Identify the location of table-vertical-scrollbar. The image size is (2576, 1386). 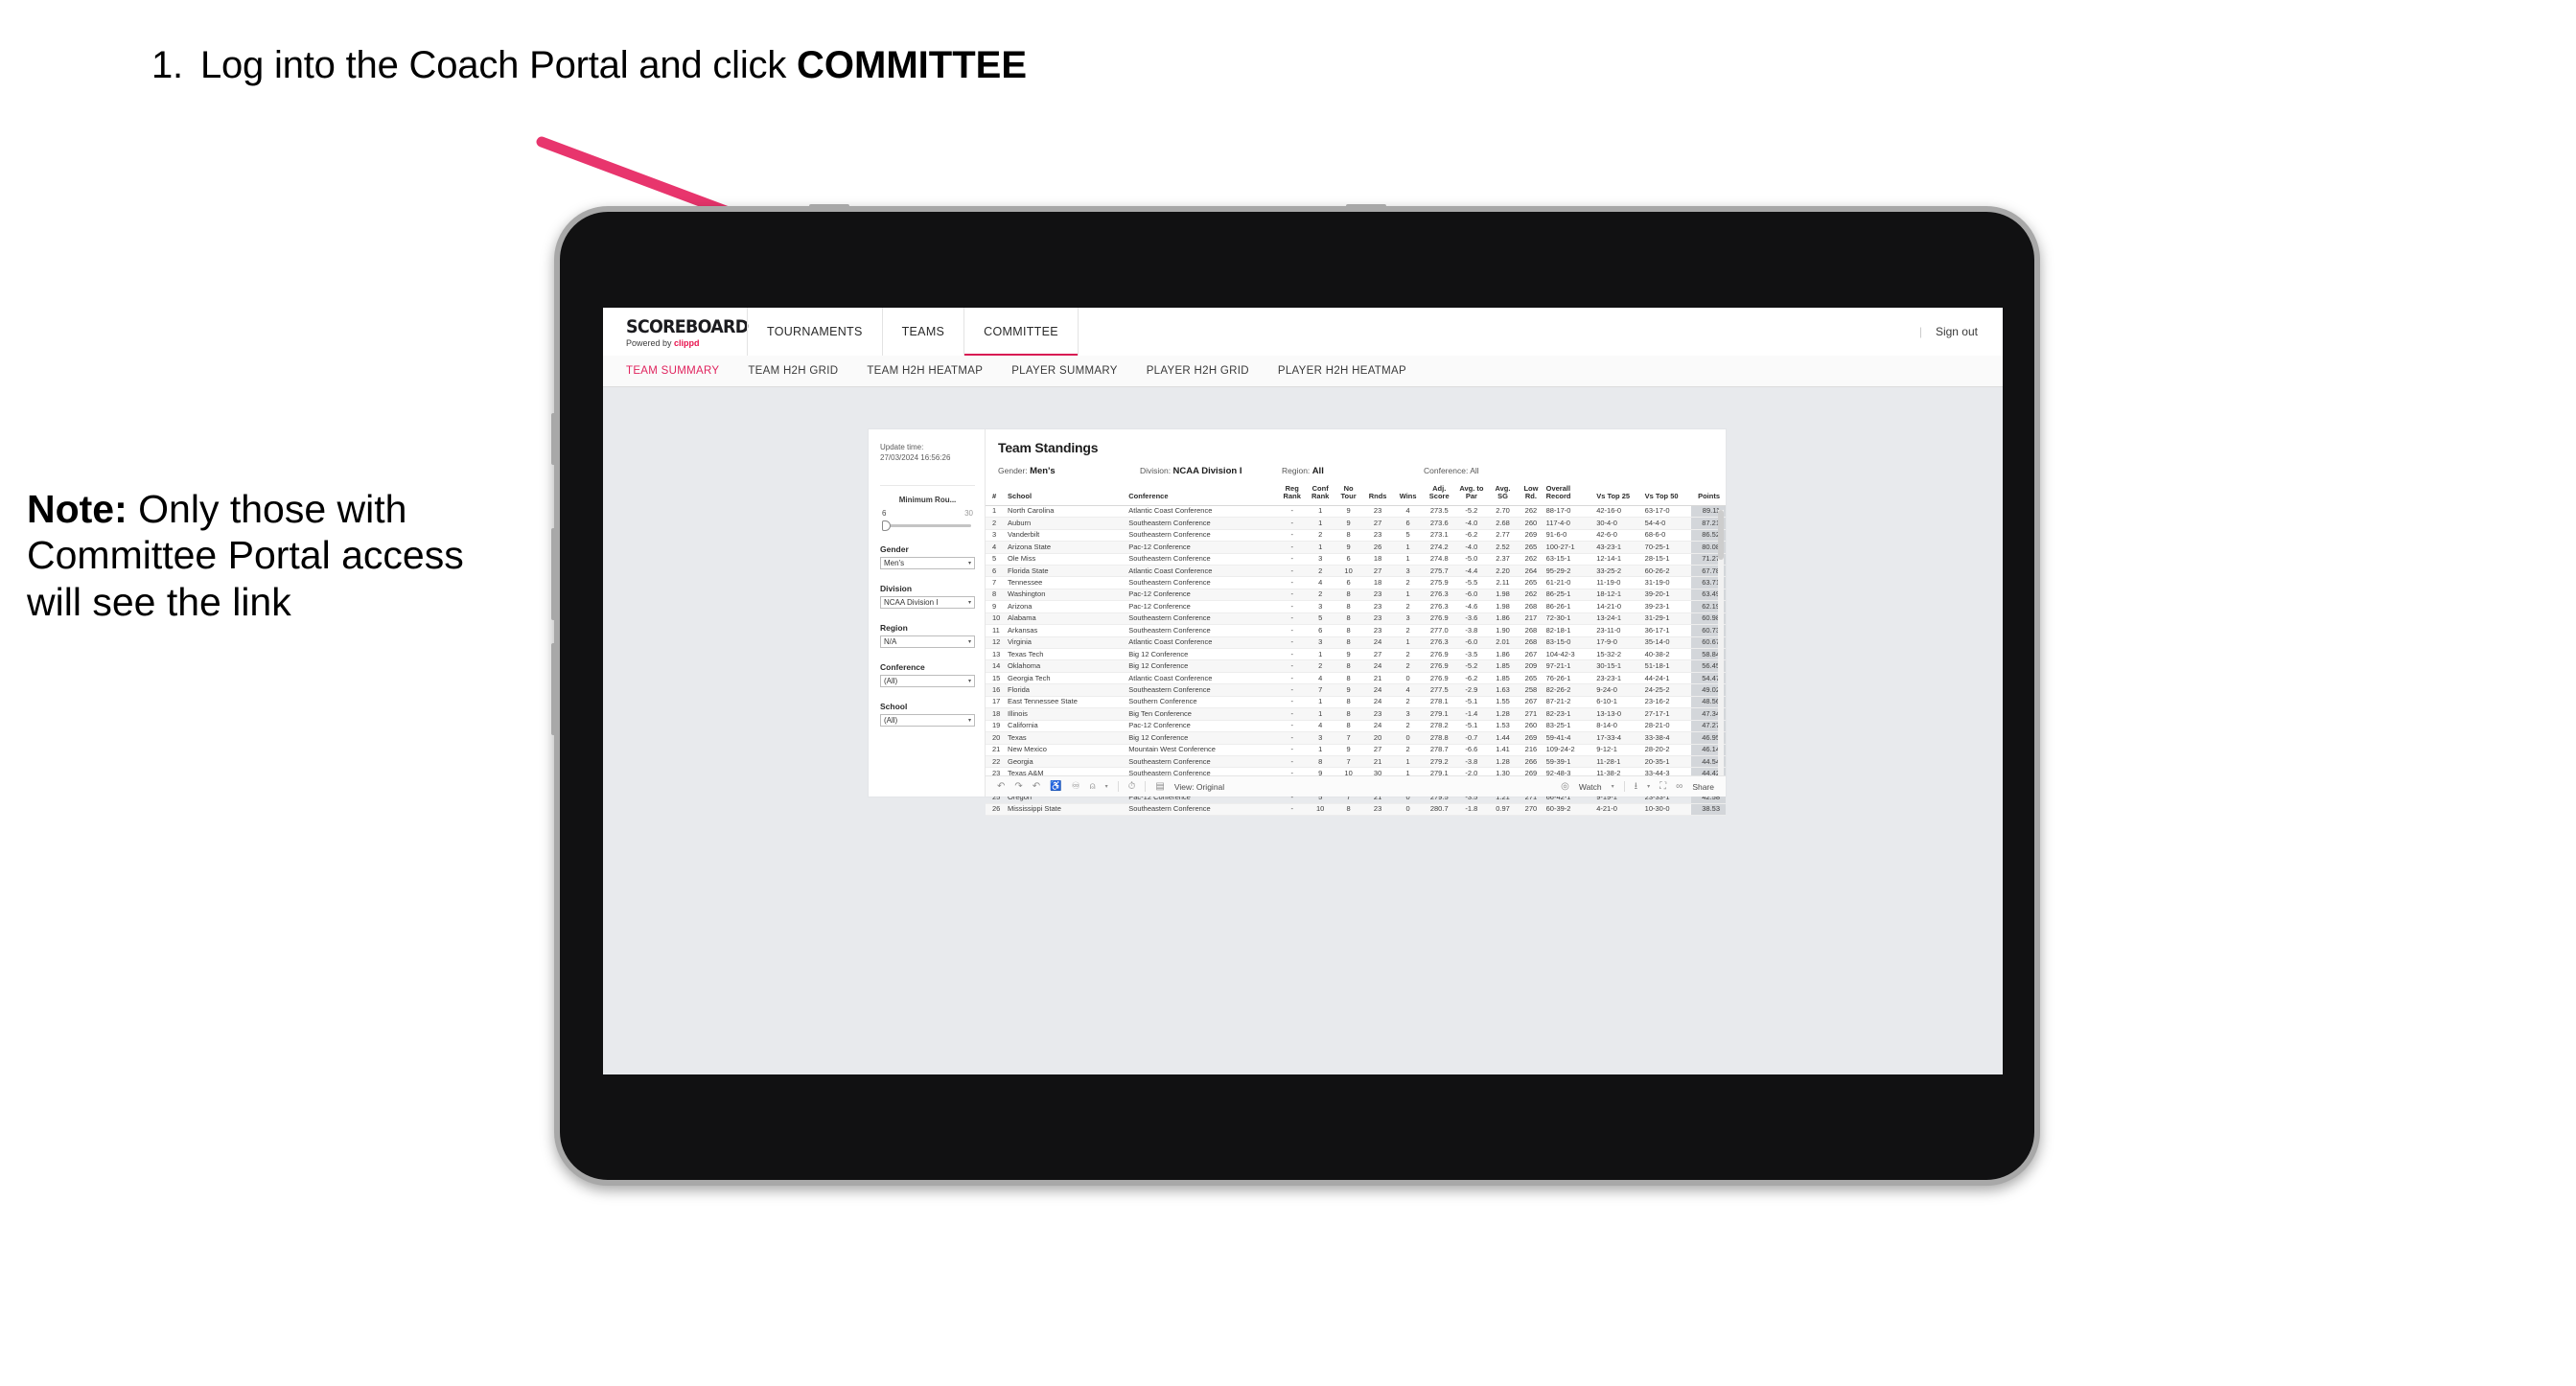
(1721, 651).